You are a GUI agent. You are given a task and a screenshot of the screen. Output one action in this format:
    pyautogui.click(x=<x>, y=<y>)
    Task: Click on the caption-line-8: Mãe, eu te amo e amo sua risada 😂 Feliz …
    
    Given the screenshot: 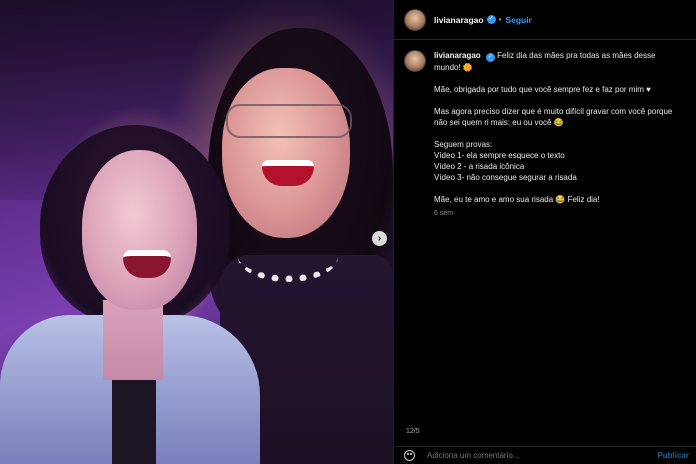 What is the action you would take?
    pyautogui.click(x=517, y=199)
    